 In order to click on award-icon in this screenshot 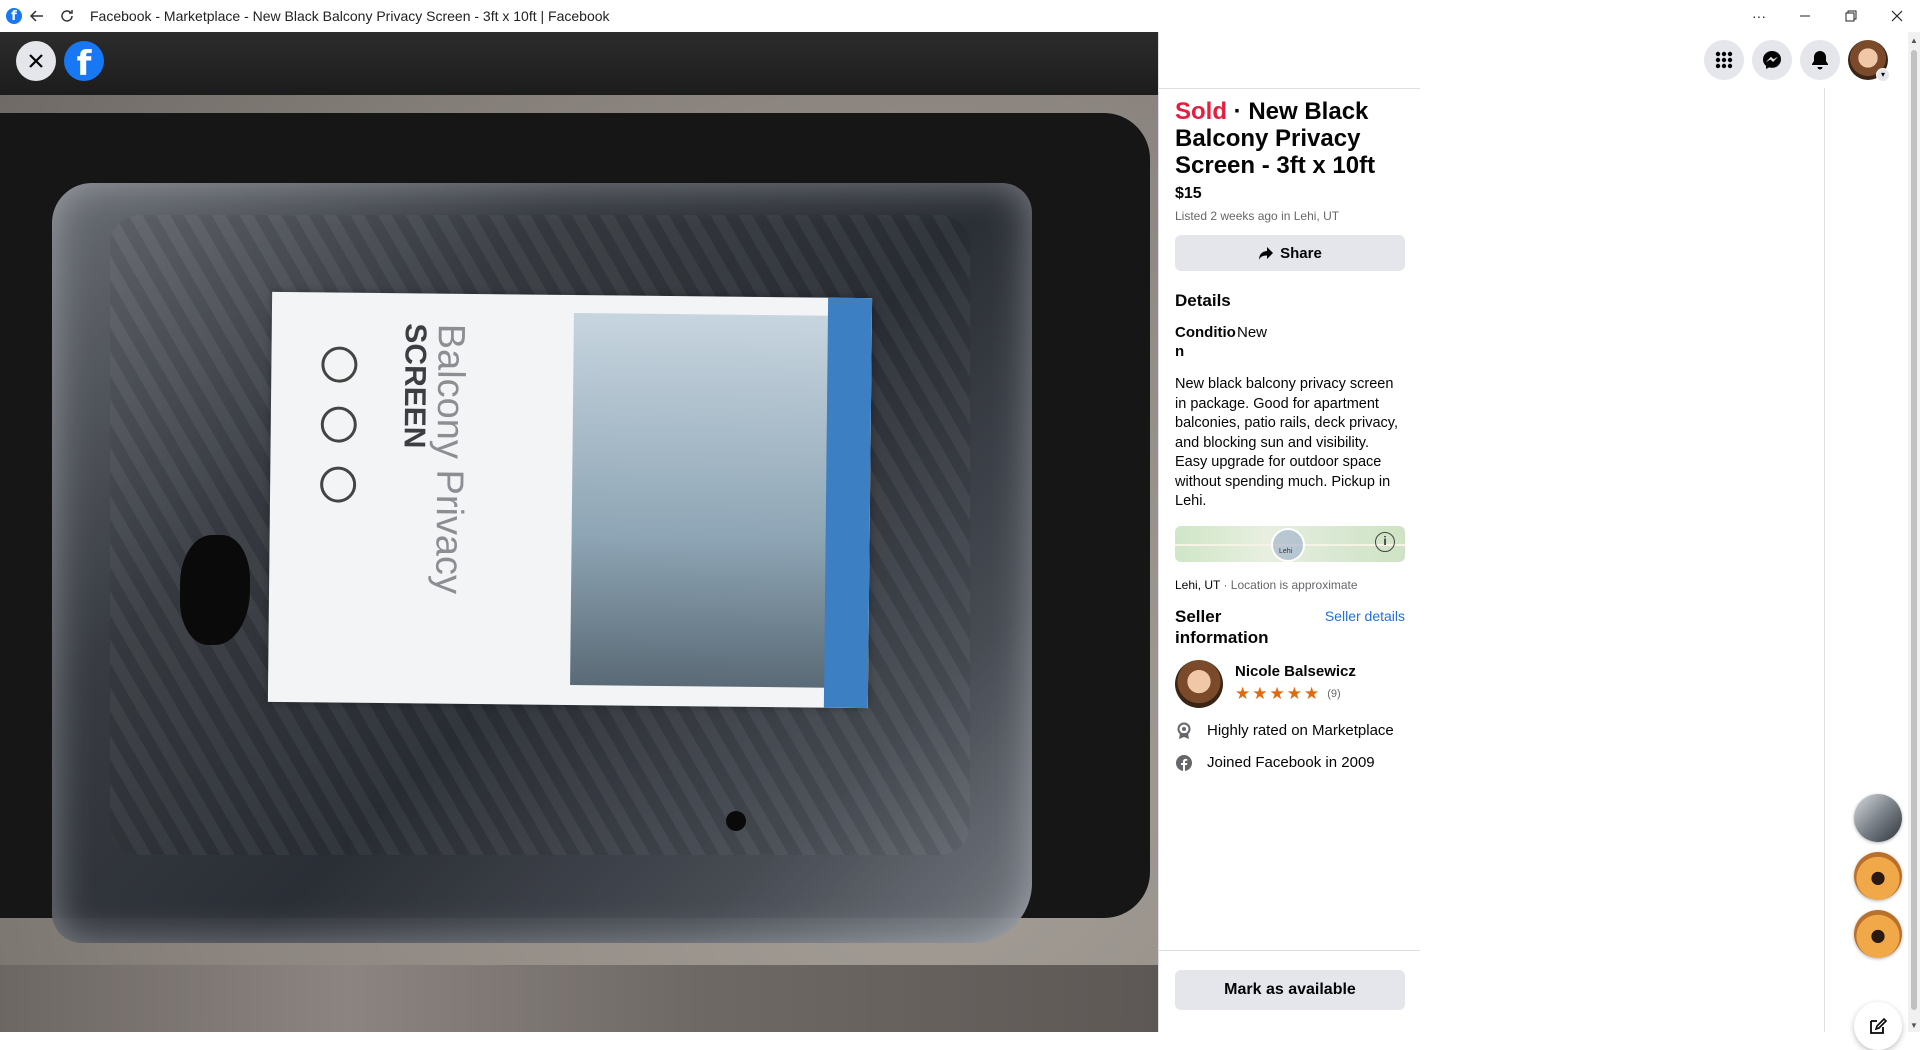, I will do `click(1184, 731)`.